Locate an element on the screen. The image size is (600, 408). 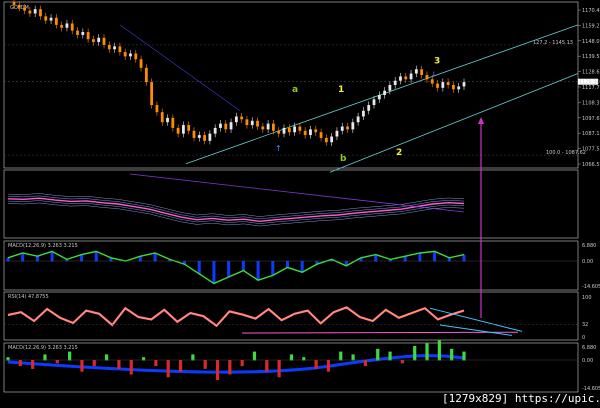
wave-label: 3 is located at coordinates (437, 62).